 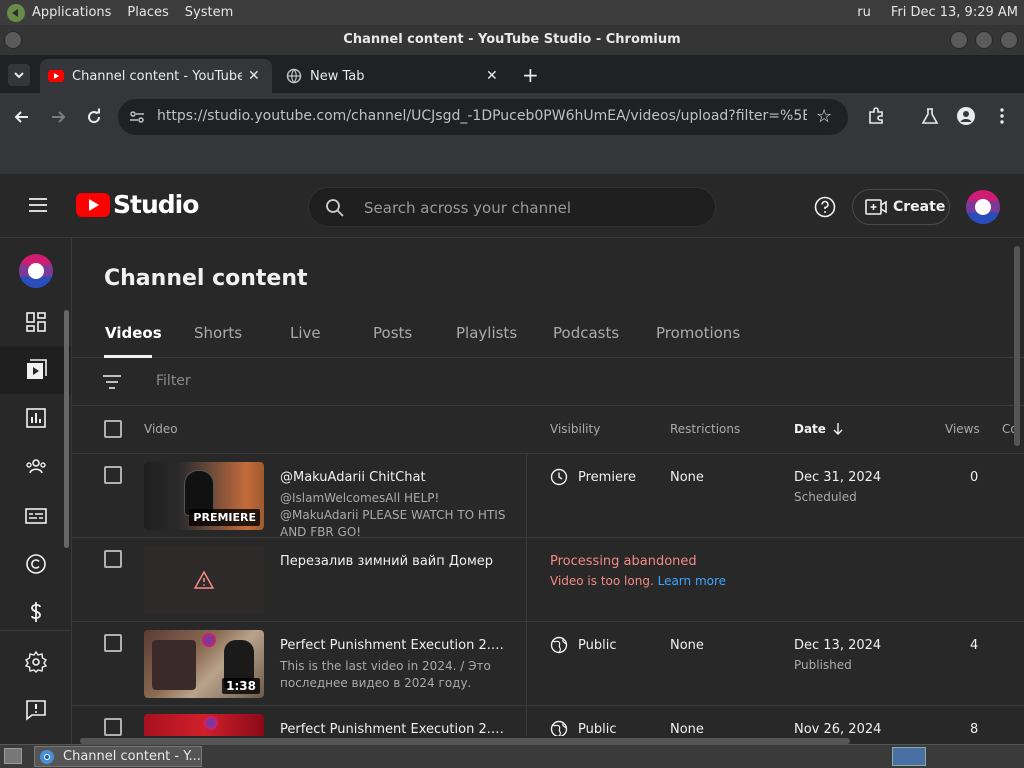 What do you see at coordinates (1009, 40) in the screenshot?
I see `close-window-button` at bounding box center [1009, 40].